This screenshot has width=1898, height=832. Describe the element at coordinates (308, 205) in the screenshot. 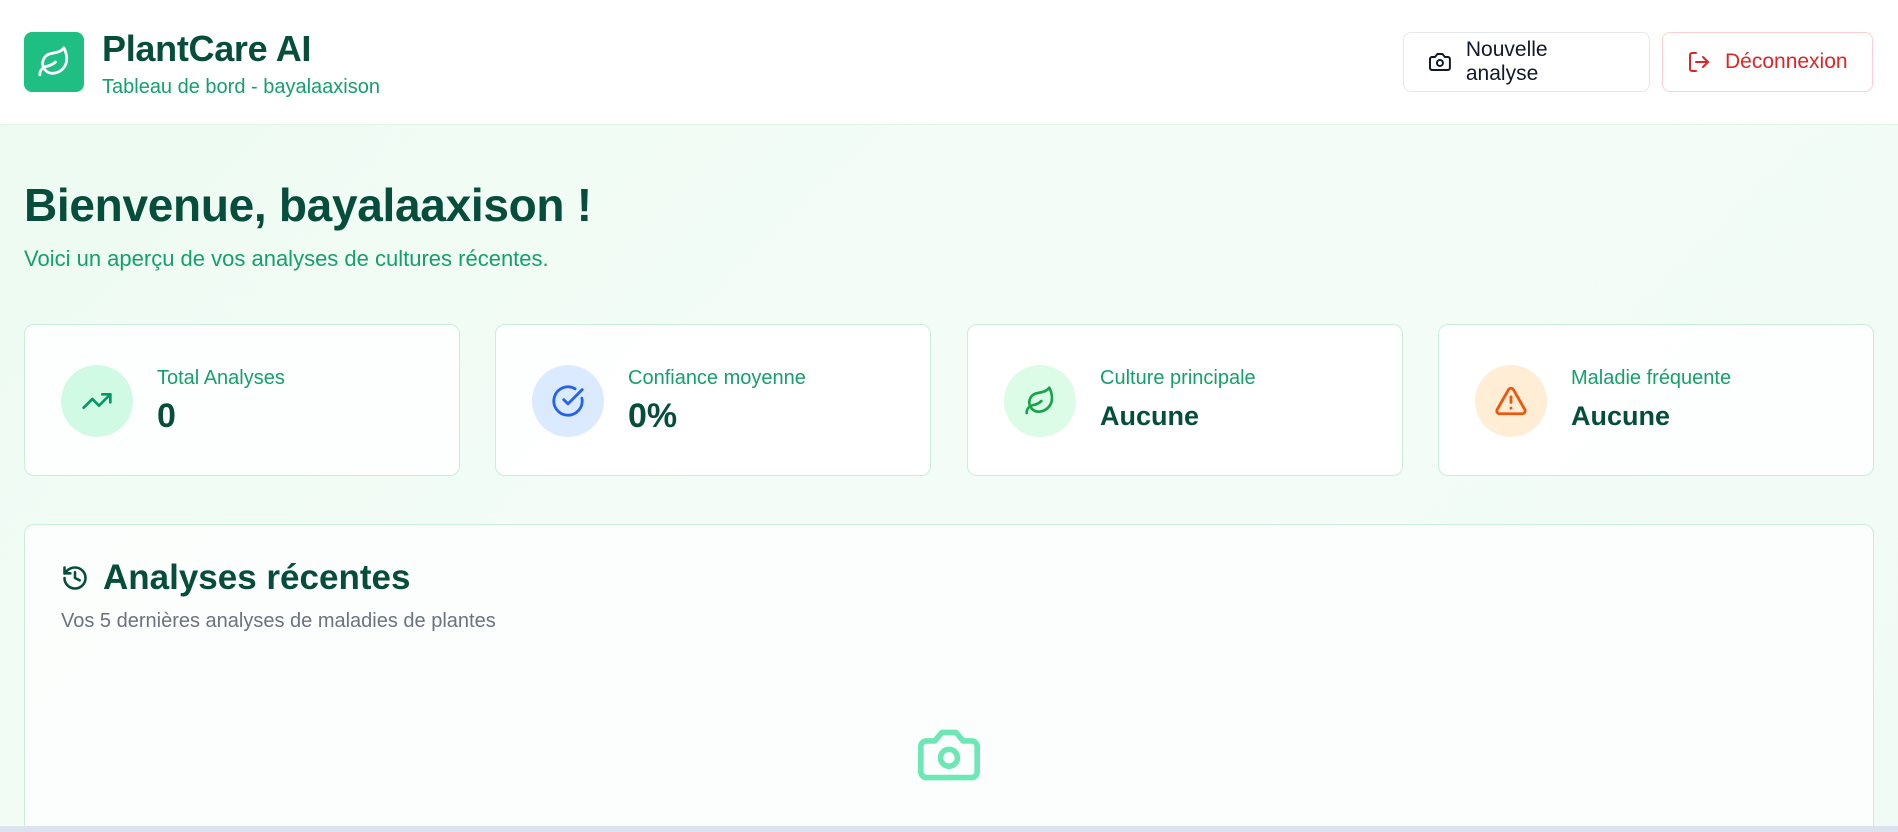

I see `welcome-title: Bienvenue, bayalaaxison !` at that location.